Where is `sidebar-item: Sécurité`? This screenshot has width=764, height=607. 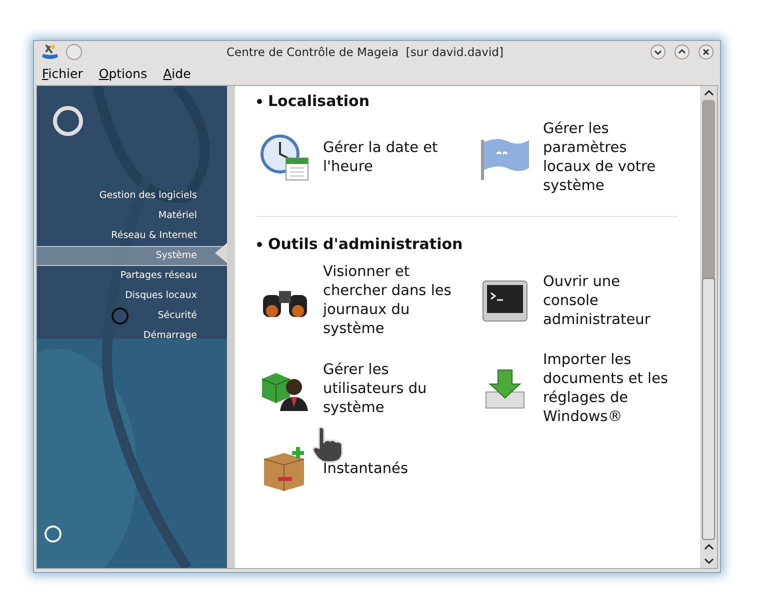
sidebar-item: Sécurité is located at coordinates (132, 316).